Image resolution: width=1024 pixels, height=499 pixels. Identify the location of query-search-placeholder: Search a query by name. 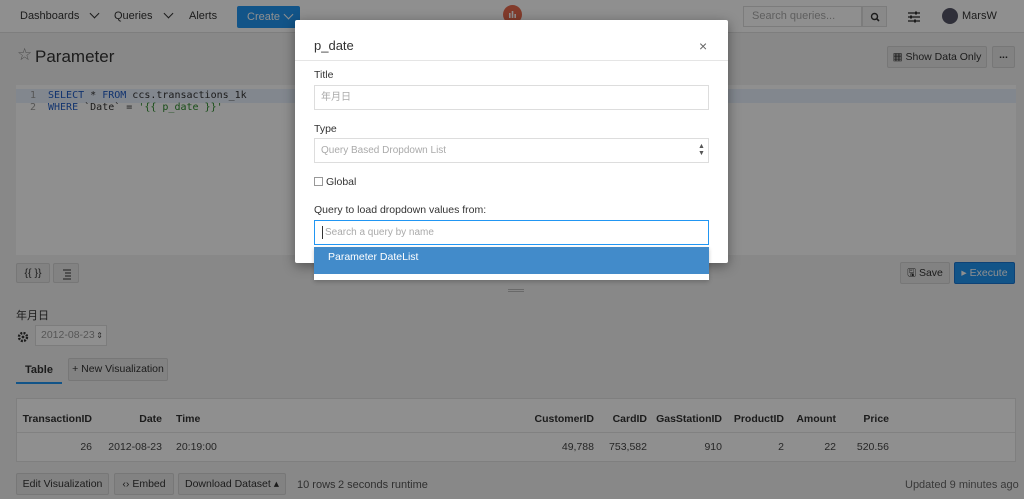
(379, 232).